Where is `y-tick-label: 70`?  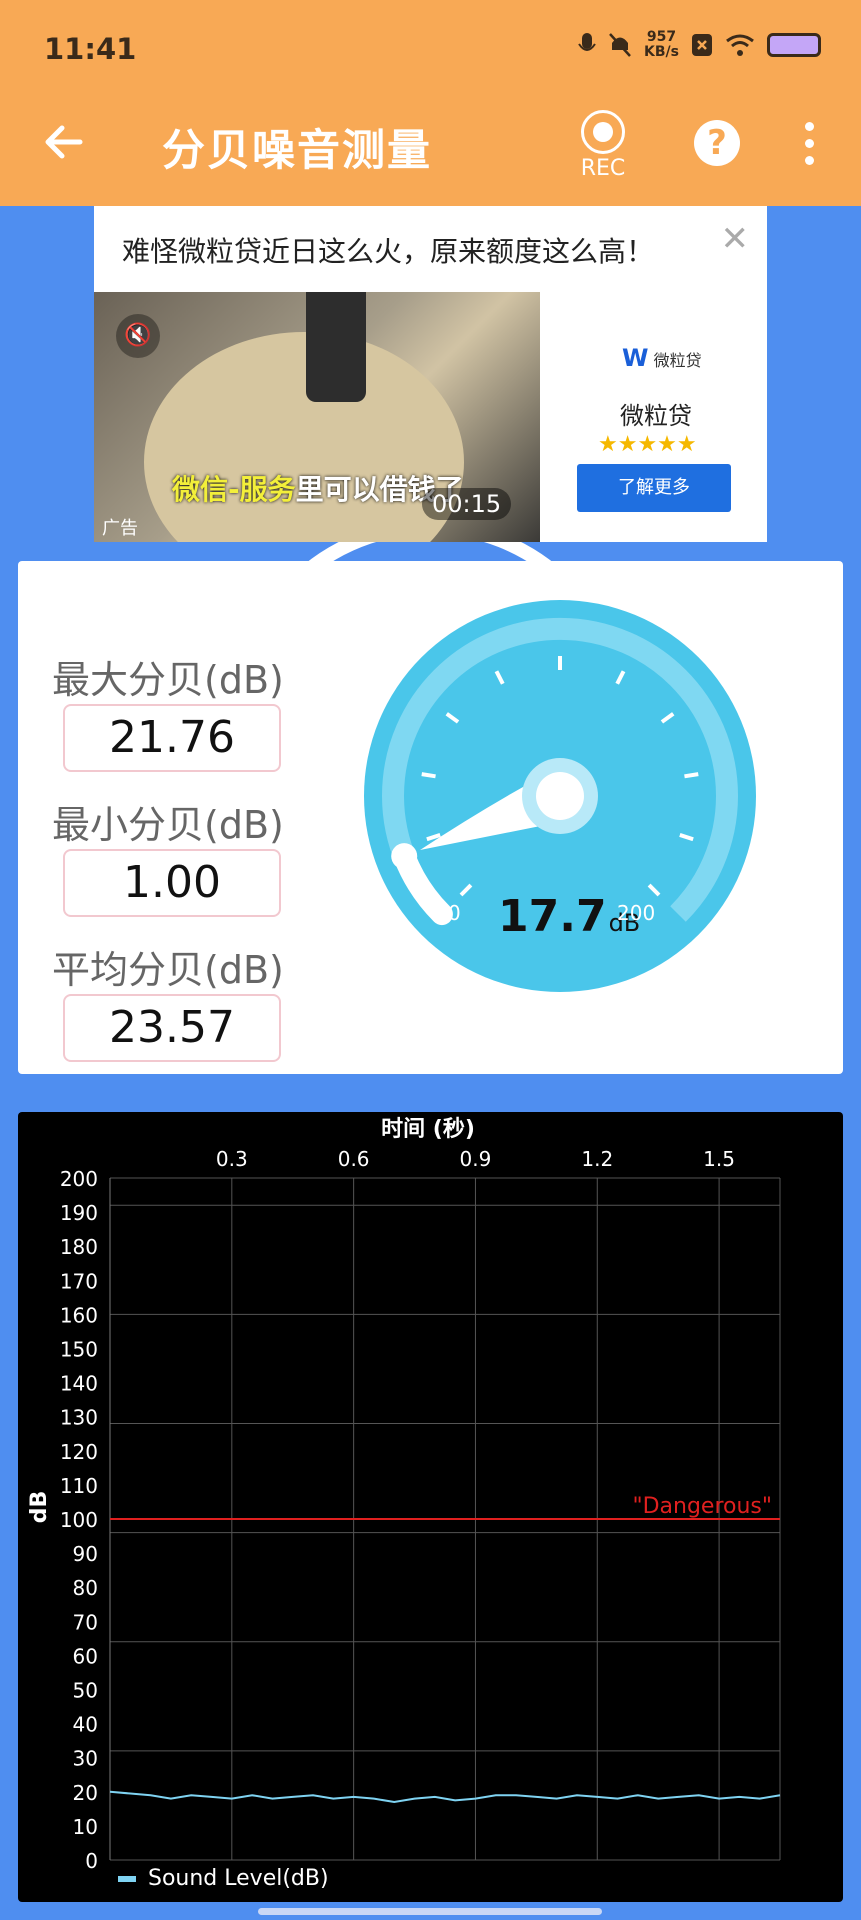
y-tick-label: 70 is located at coordinates (85, 1622).